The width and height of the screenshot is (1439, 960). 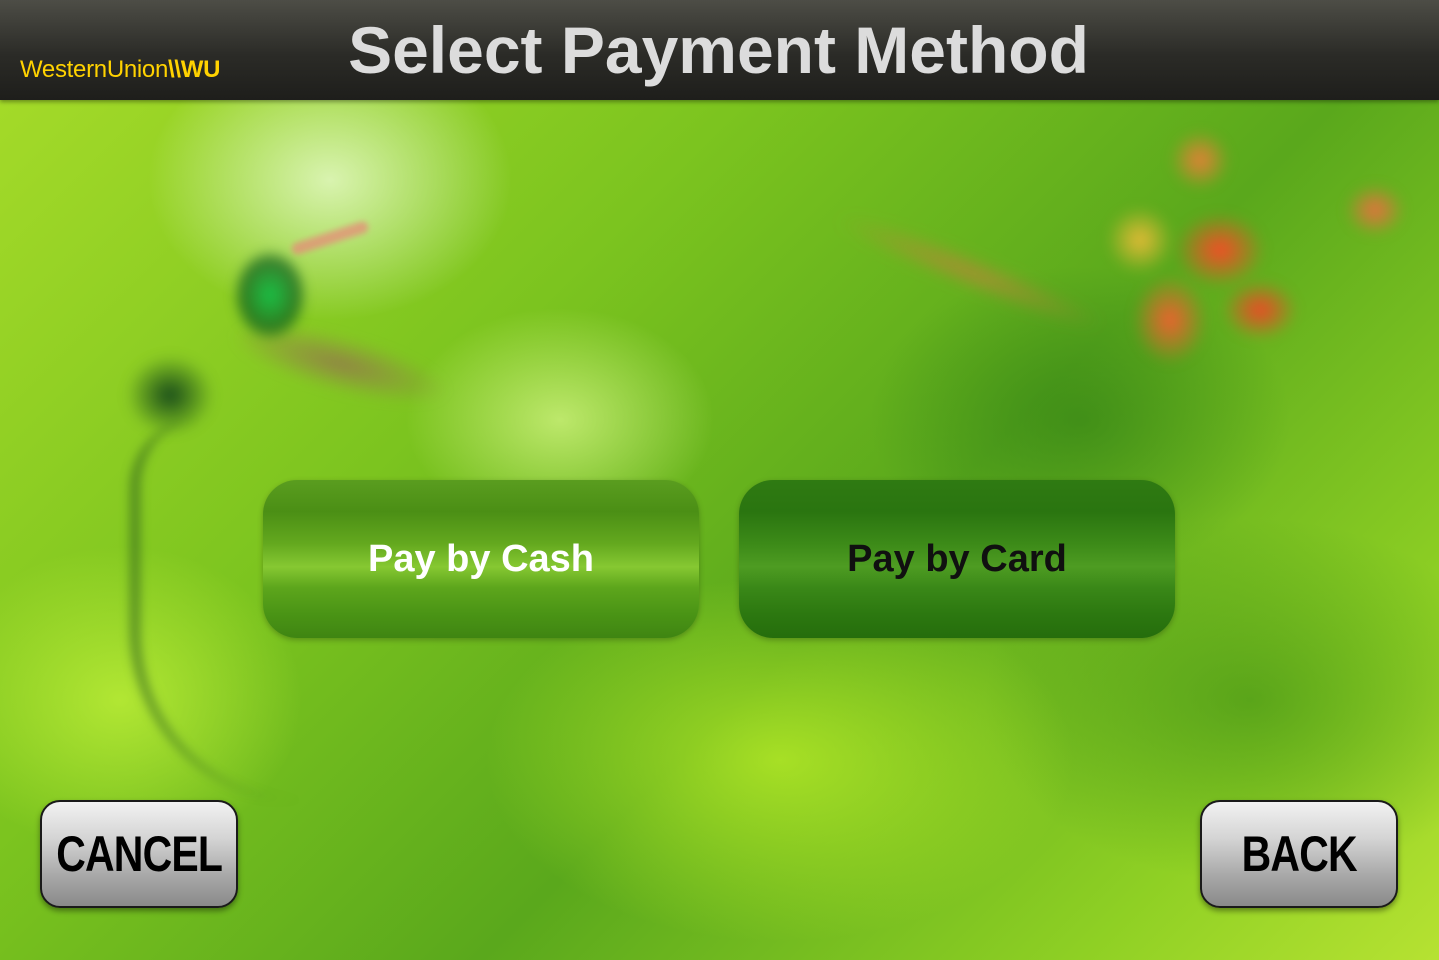 I want to click on page-title-text: Select Payment Method, so click(x=718, y=50).